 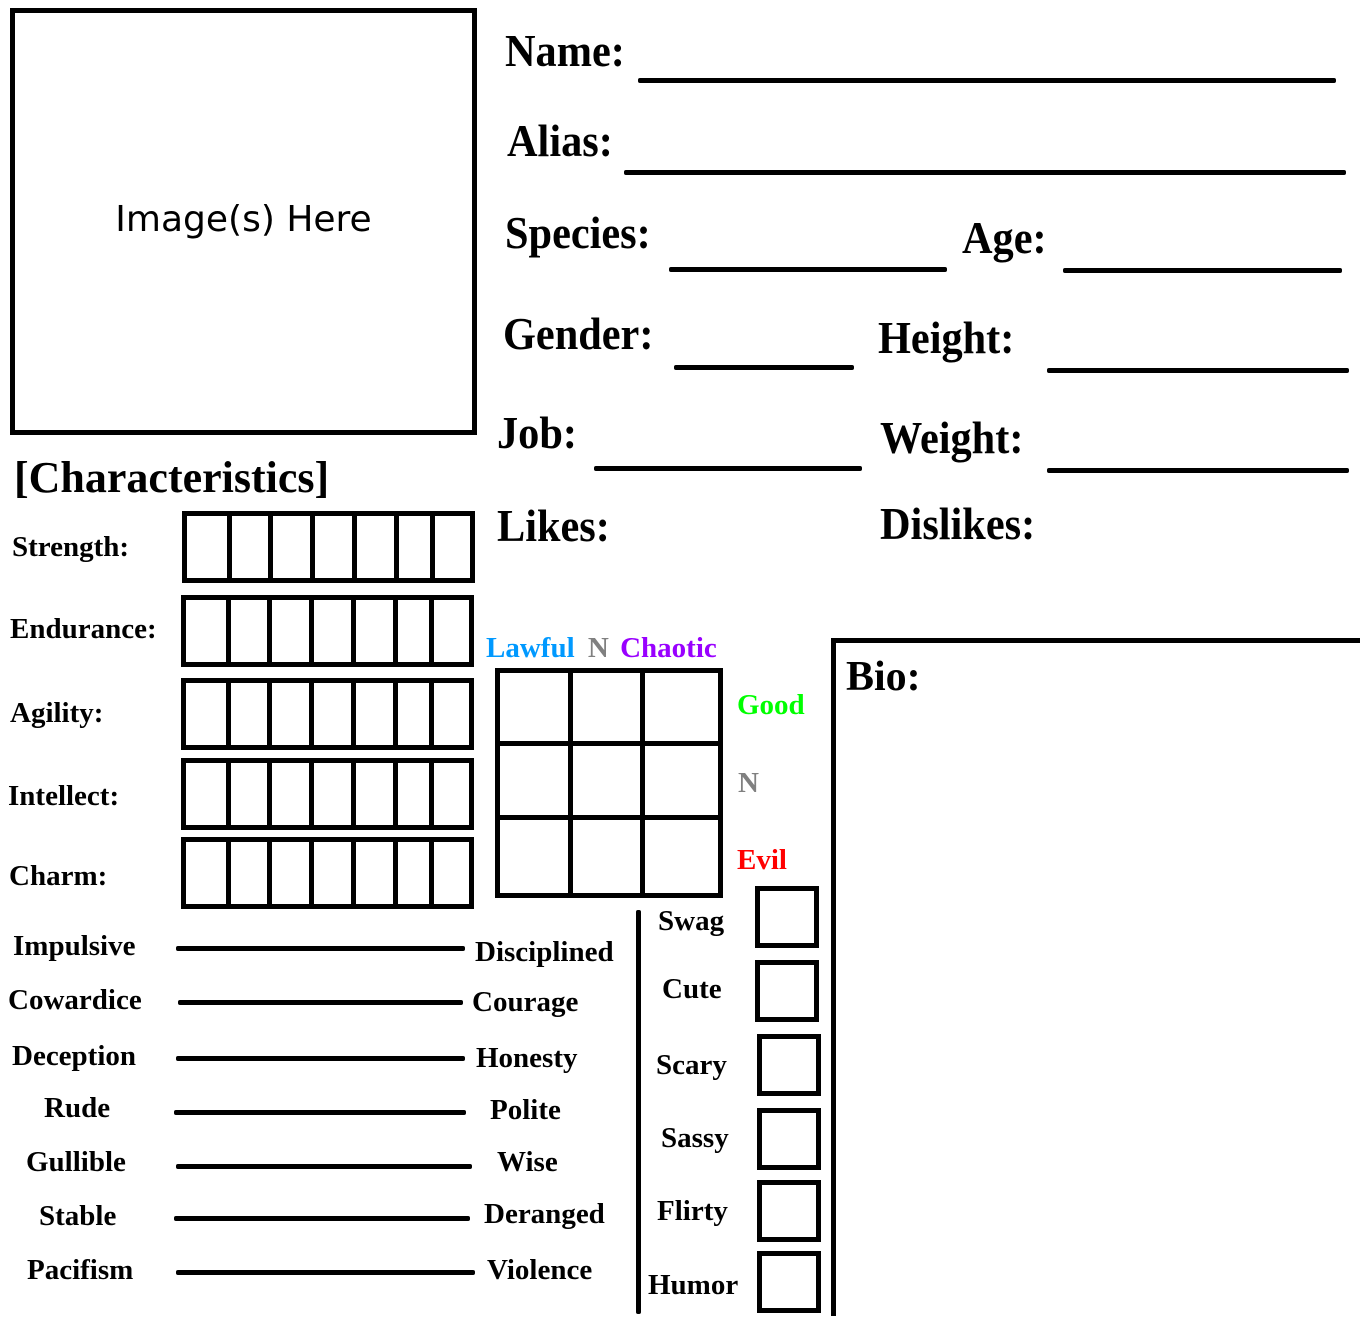 I want to click on trait-checkbox-sassy, so click(x=789, y=1139).